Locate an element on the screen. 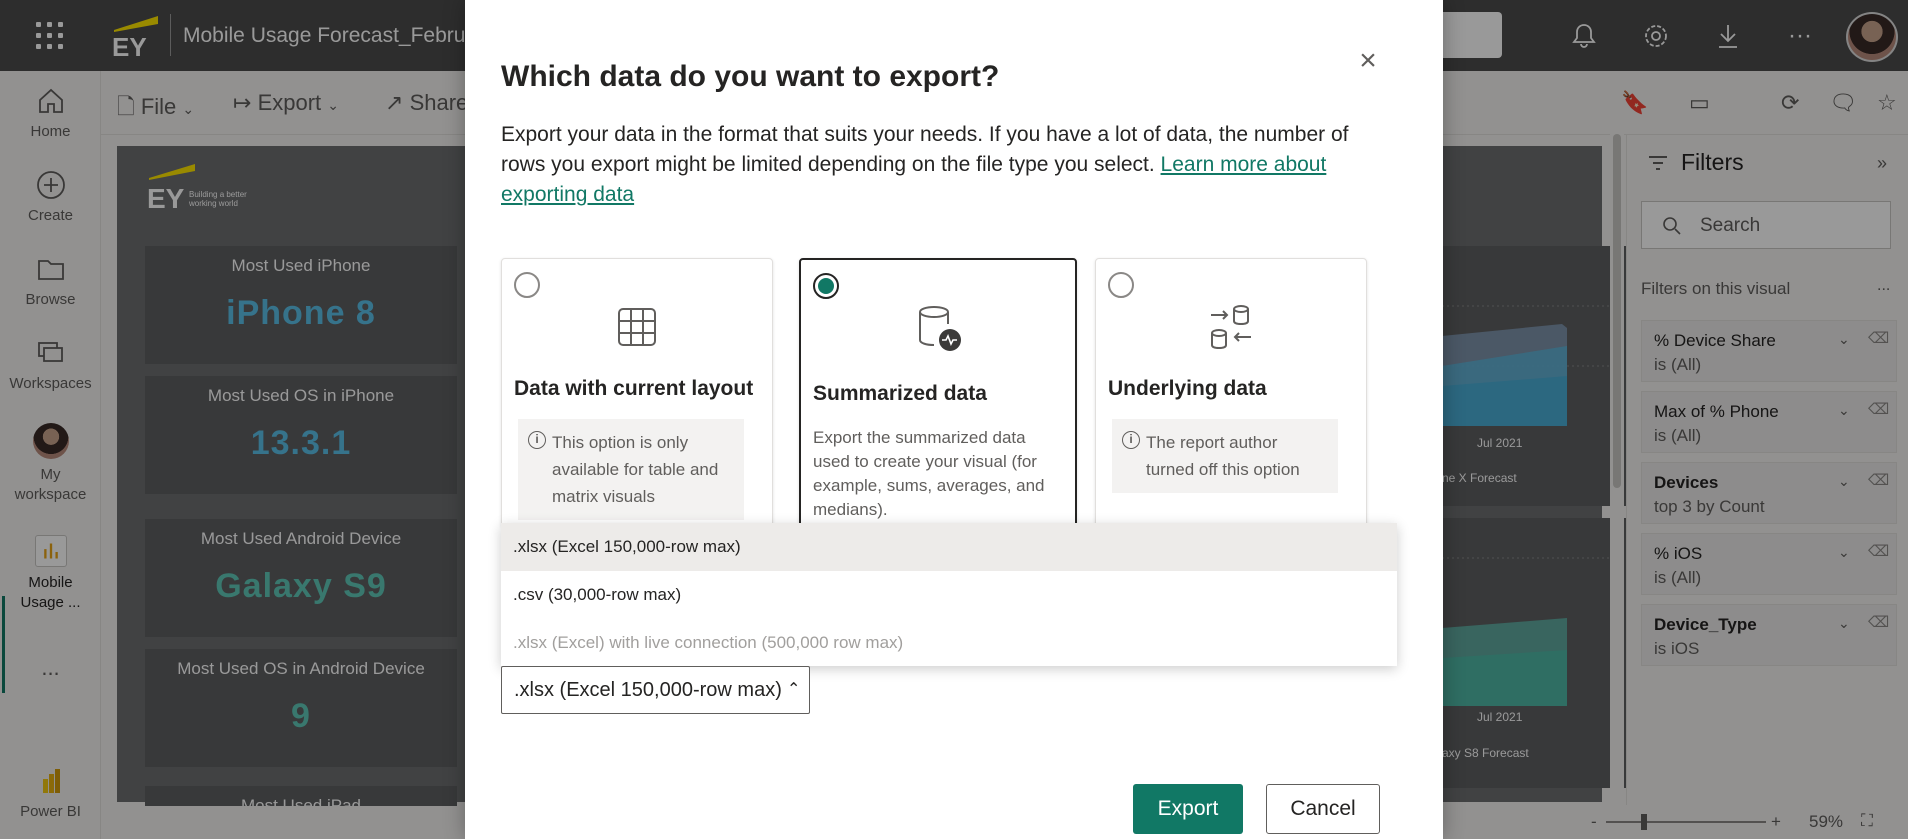  cancel-button: Cancel is located at coordinates (1323, 809).